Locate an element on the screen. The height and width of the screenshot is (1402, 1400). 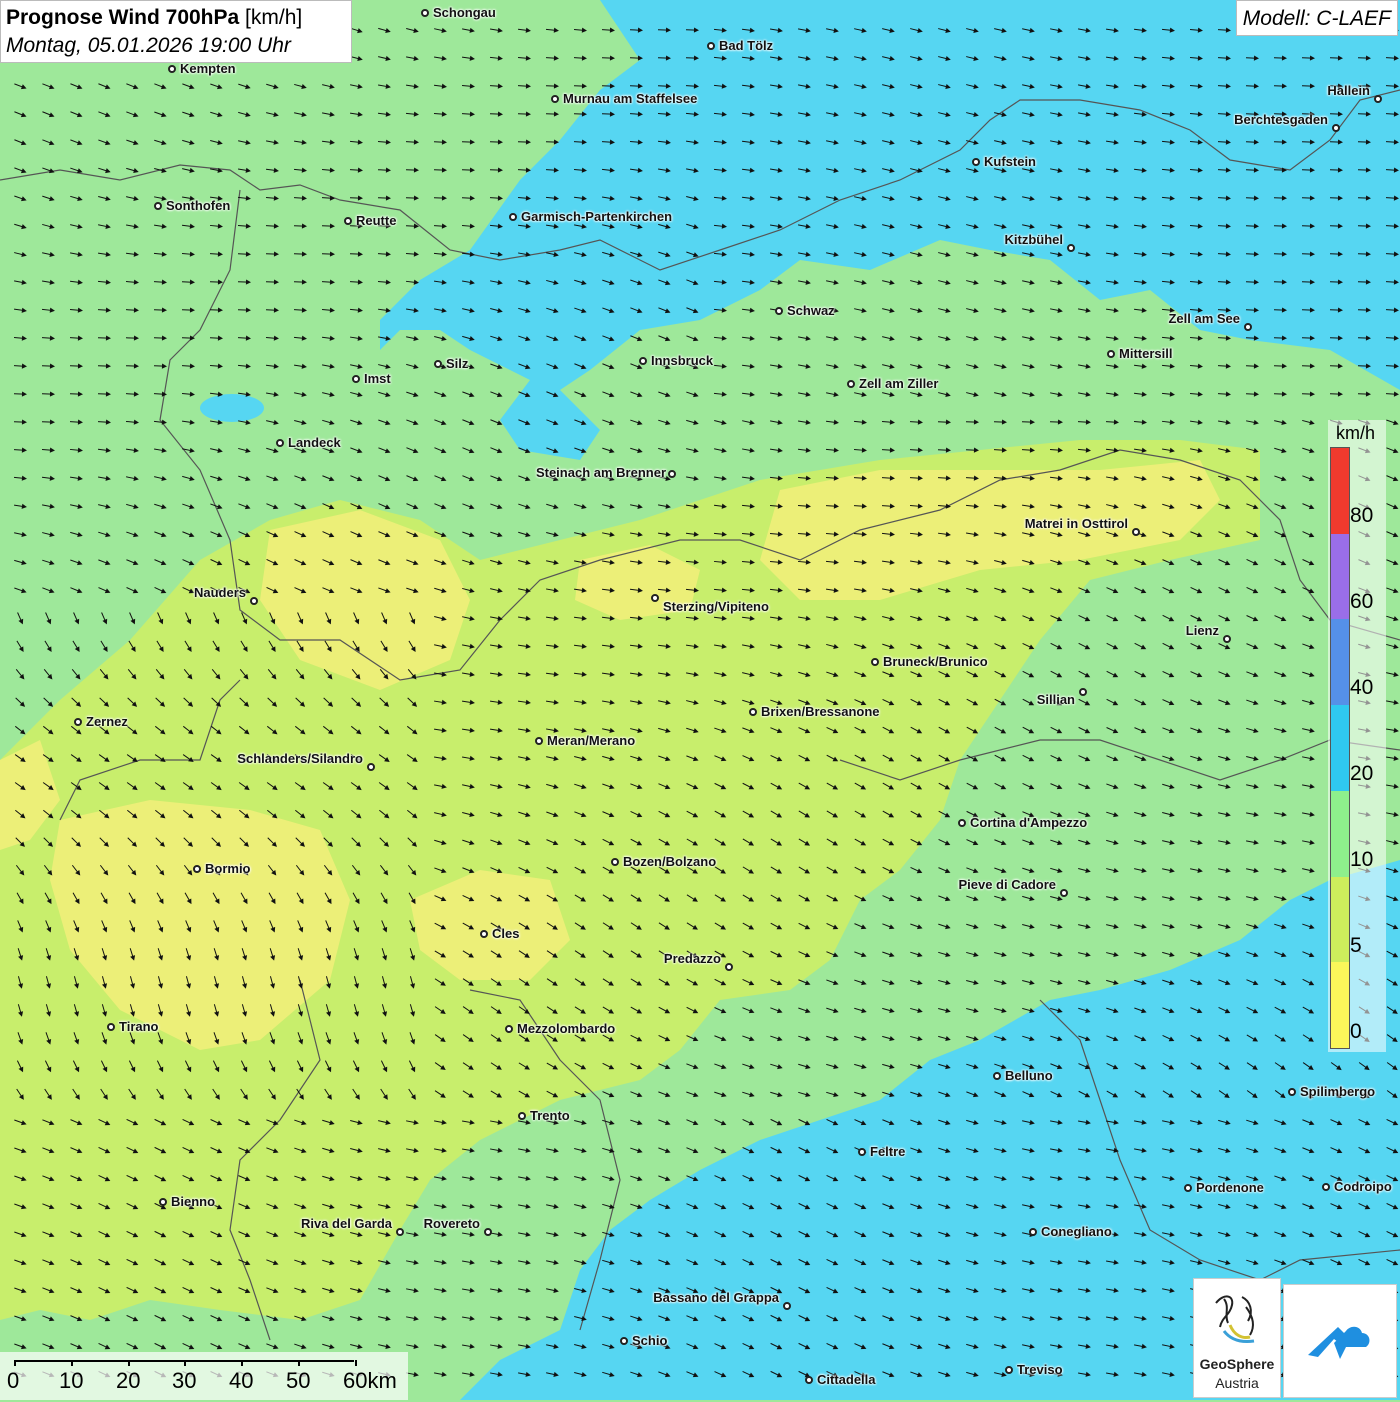
map-title-main: Prognose Wind 700hPa is located at coordinates (122, 17).